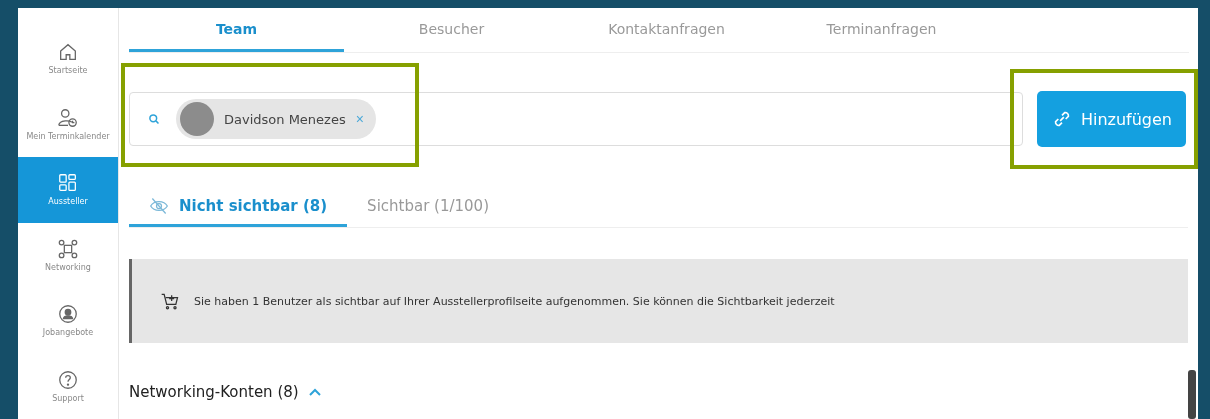 This screenshot has width=1210, height=419. I want to click on tab: Kontaktanfragen, so click(666, 30).